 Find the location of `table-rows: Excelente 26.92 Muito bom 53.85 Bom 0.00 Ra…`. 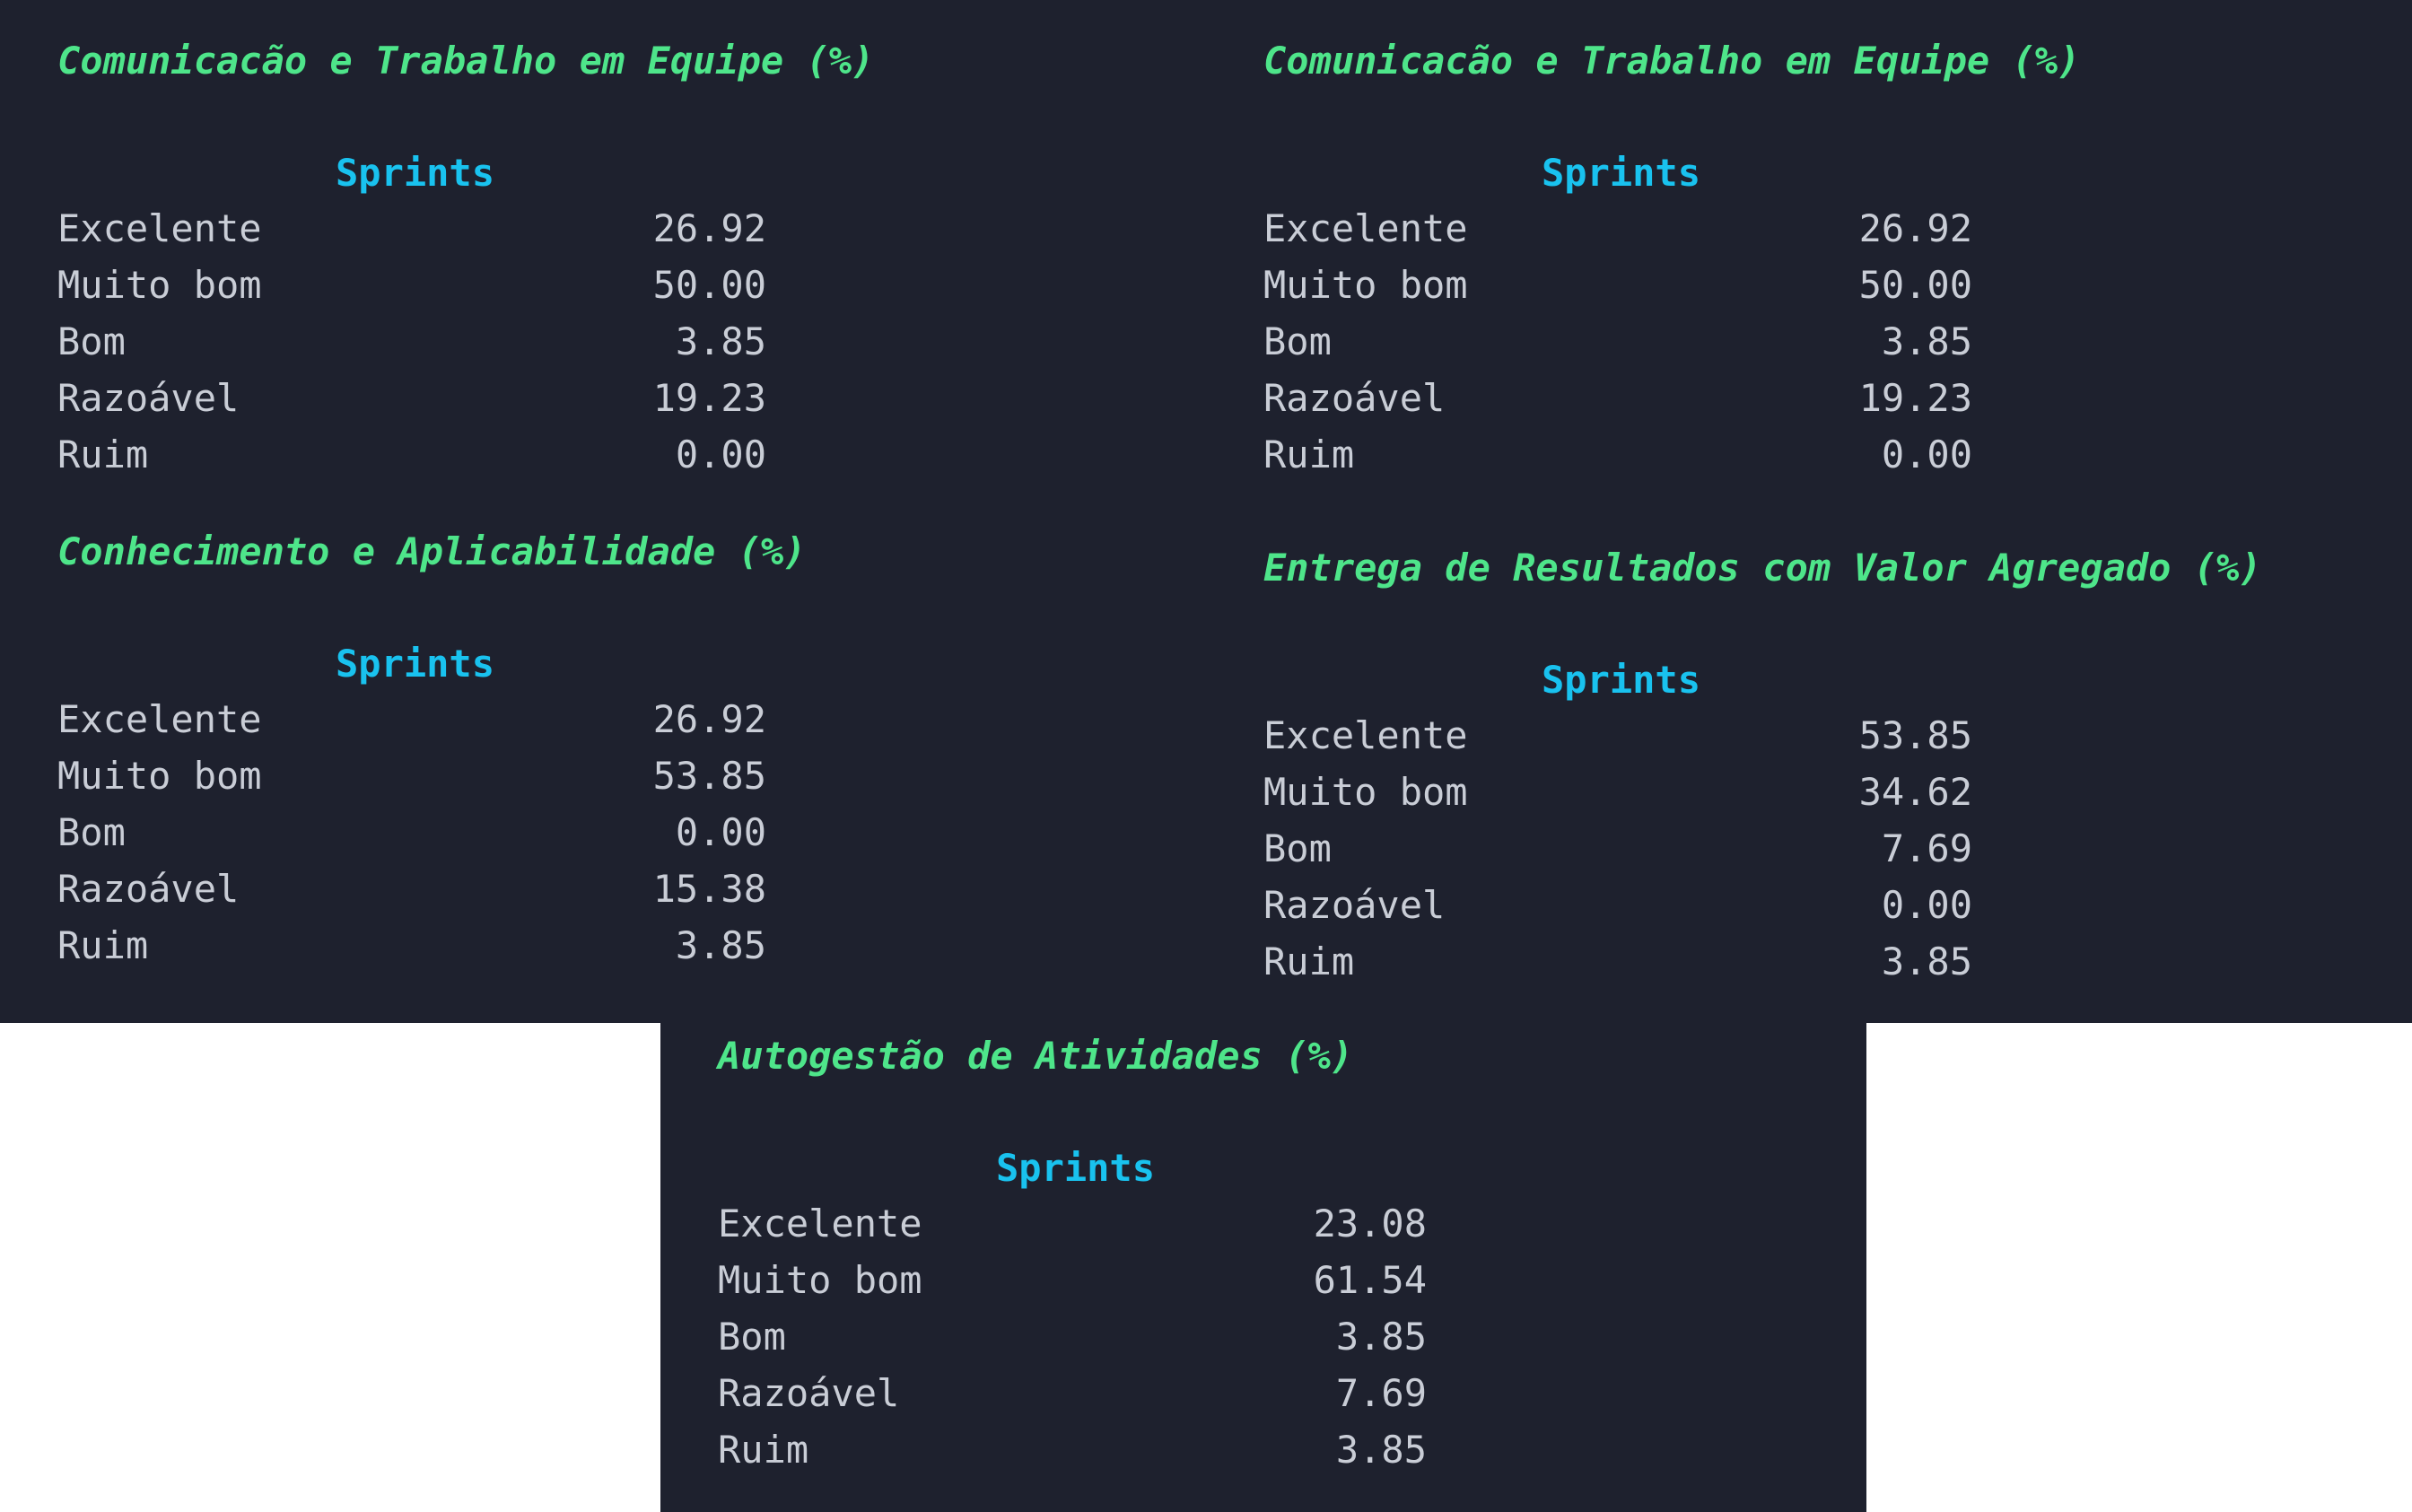

table-rows: Excelente 26.92 Muito bom 53.85 Bom 0.00 Ra… is located at coordinates (416, 832).